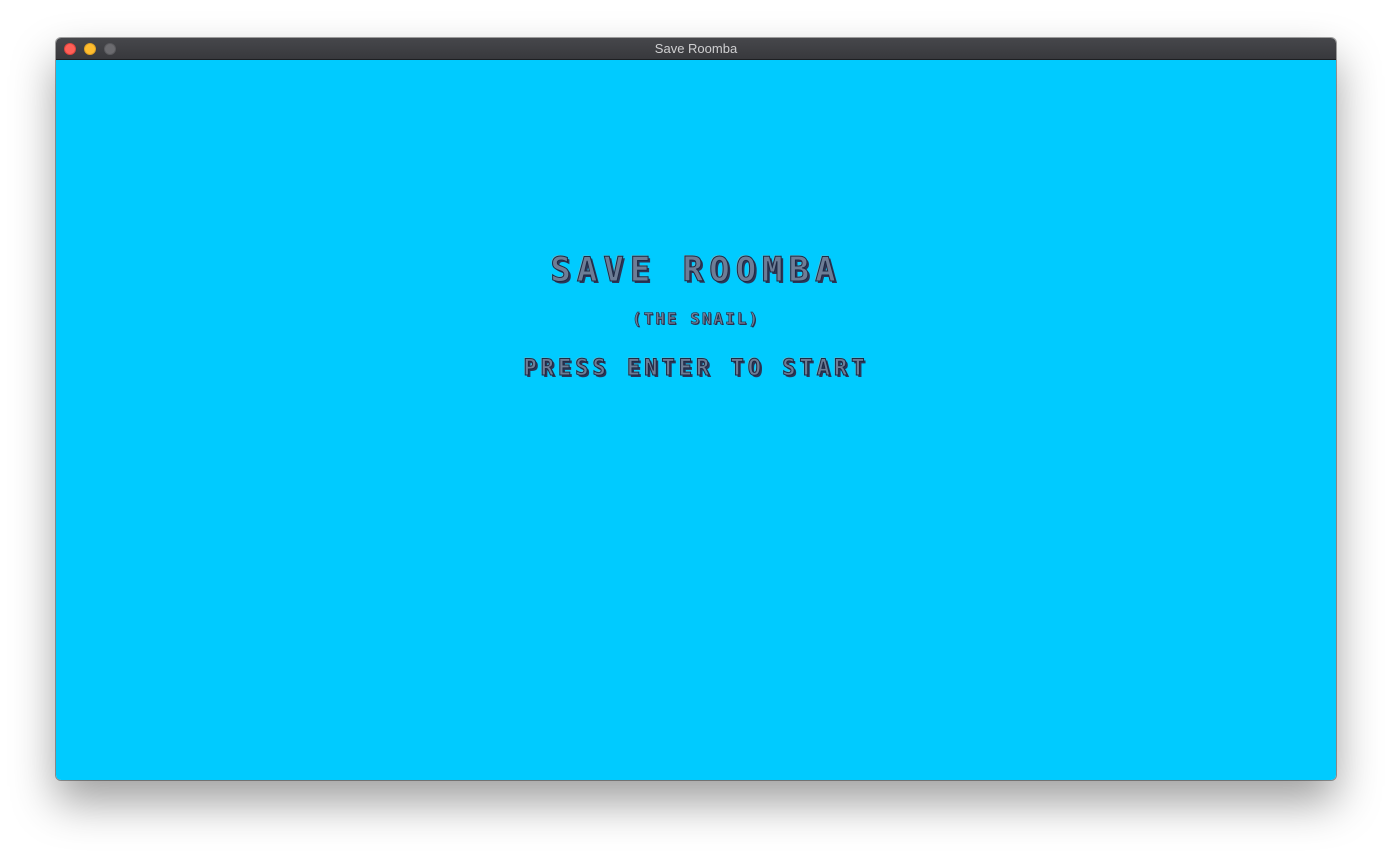  What do you see at coordinates (696, 319) in the screenshot?
I see `game-subtitle: (THE SNAIL)` at bounding box center [696, 319].